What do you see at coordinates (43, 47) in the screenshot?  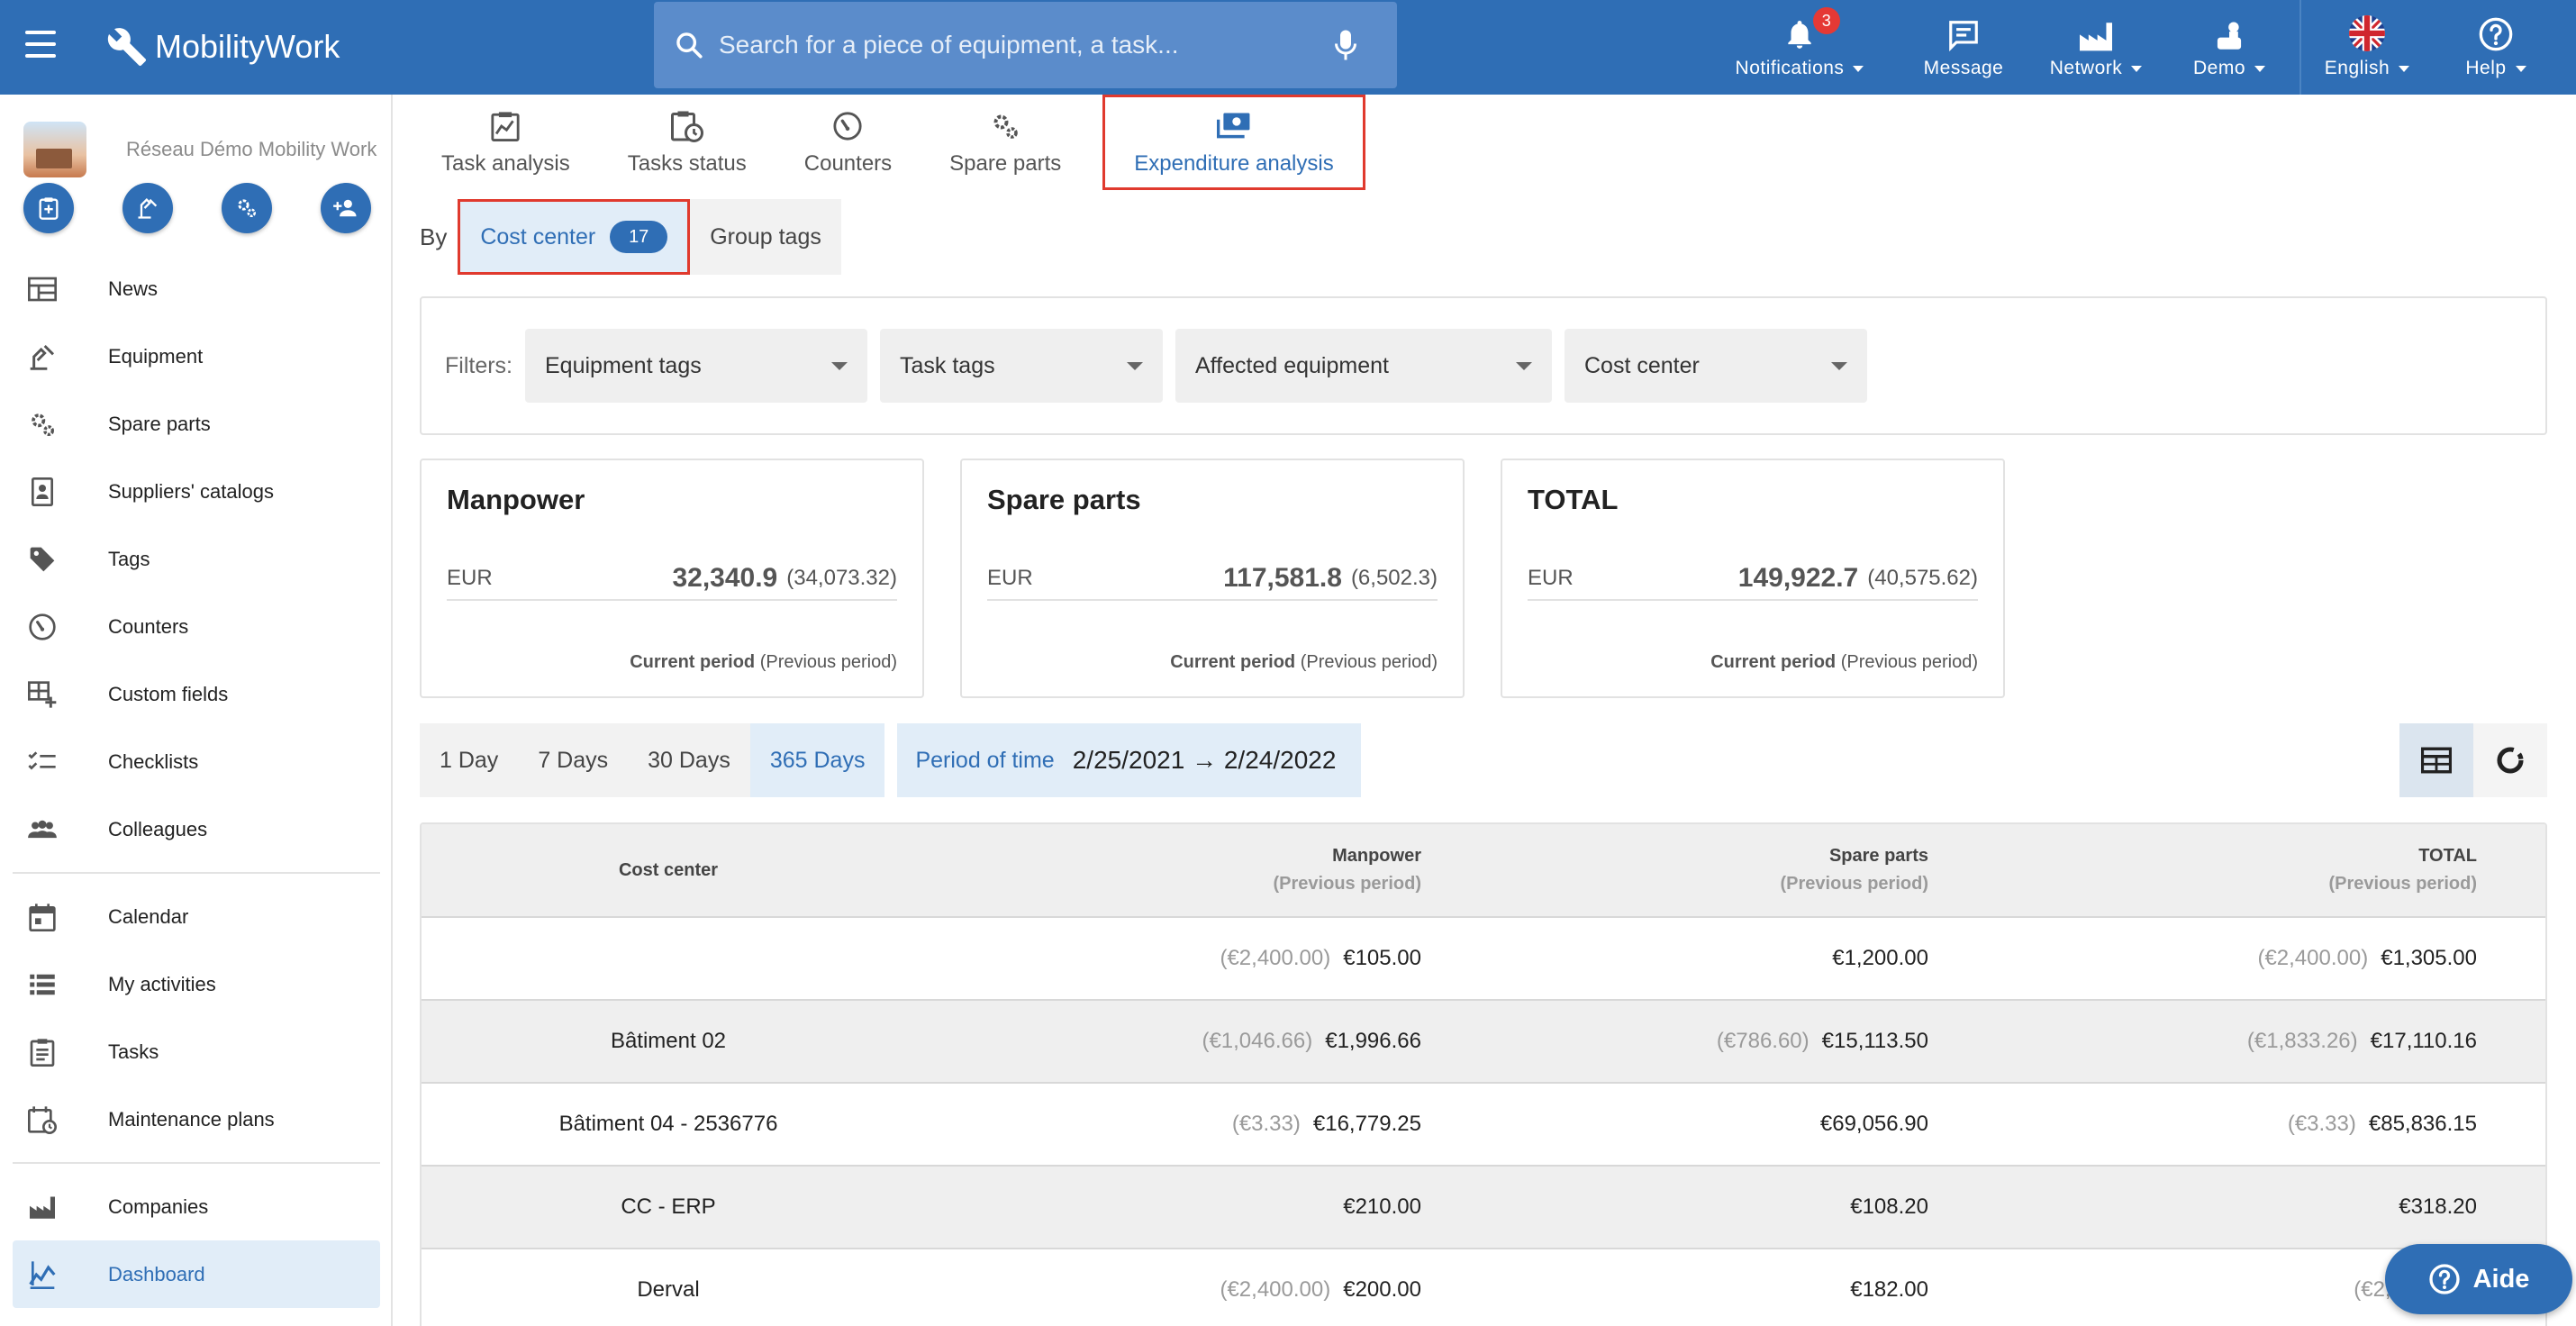 I see `menu-icon` at bounding box center [43, 47].